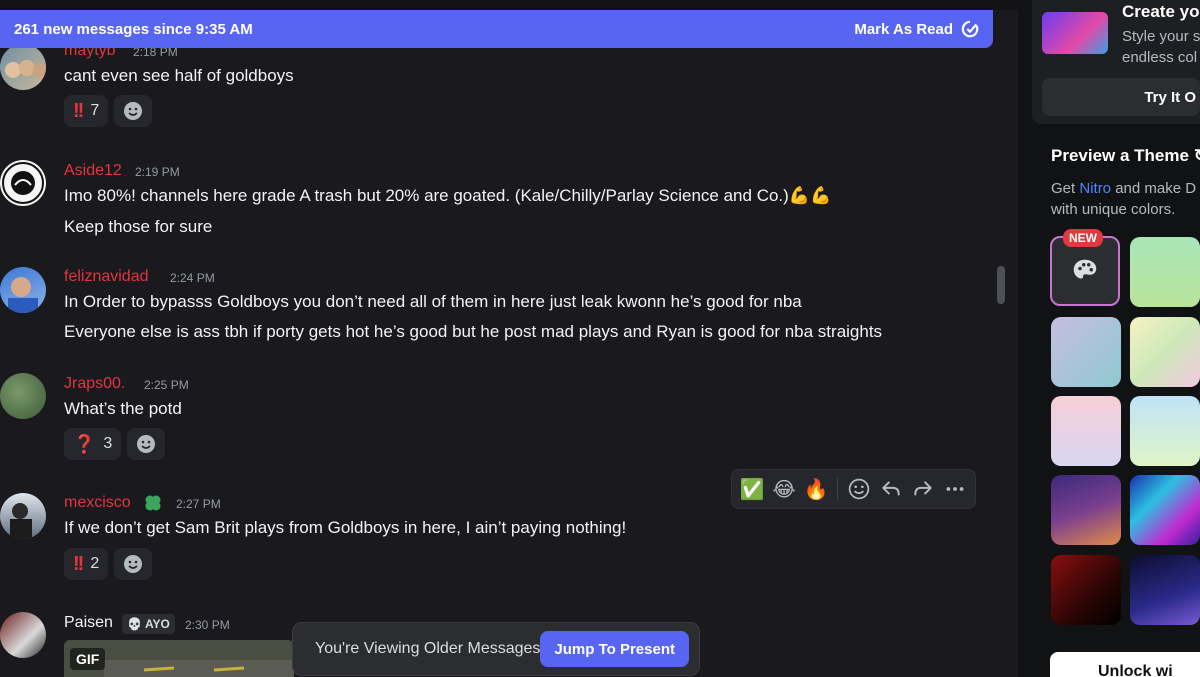 The height and width of the screenshot is (677, 1200). What do you see at coordinates (837, 489) in the screenshot?
I see `toolbar-divider` at bounding box center [837, 489].